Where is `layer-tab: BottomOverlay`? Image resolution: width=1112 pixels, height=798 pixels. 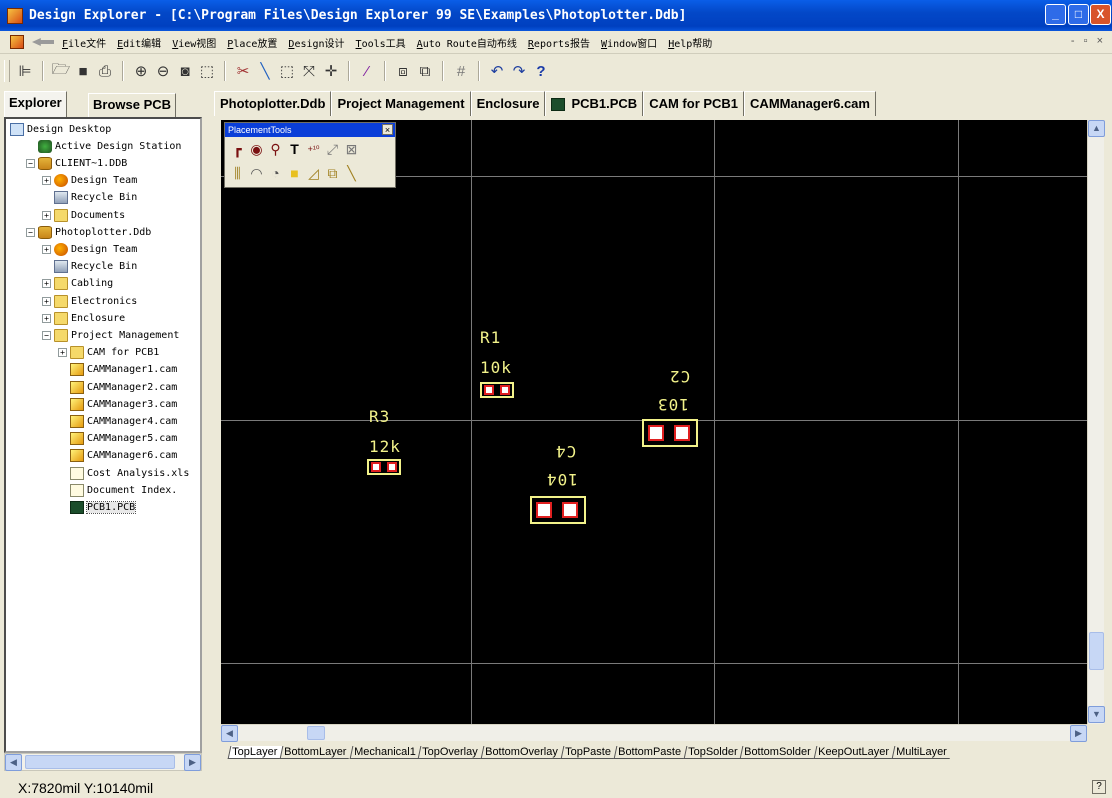 layer-tab: BottomOverlay is located at coordinates (522, 752).